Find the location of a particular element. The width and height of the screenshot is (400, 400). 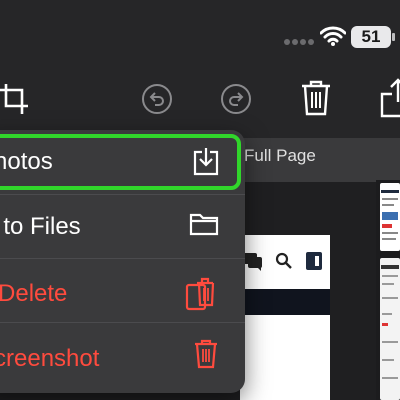

redo-icon is located at coordinates (236, 99).